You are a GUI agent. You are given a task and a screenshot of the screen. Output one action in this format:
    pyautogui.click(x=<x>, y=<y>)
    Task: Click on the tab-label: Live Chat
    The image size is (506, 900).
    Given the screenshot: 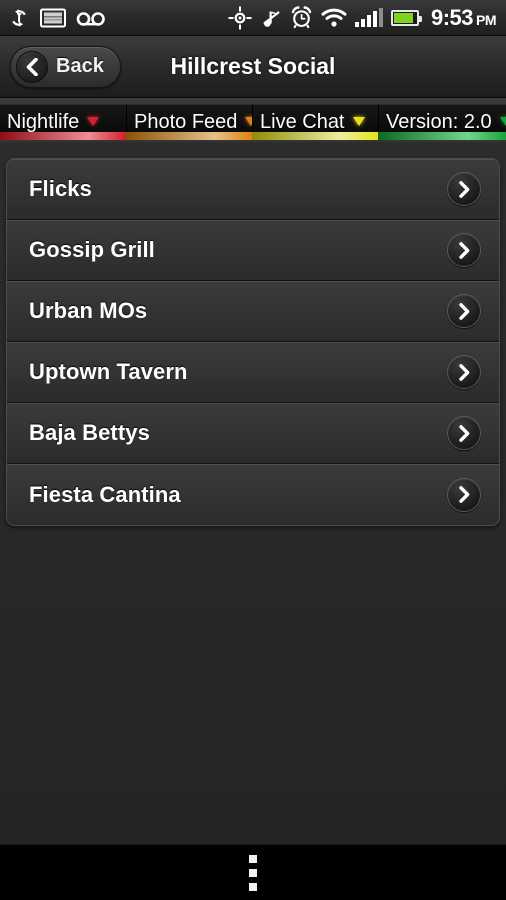 What is the action you would take?
    pyautogui.click(x=302, y=121)
    